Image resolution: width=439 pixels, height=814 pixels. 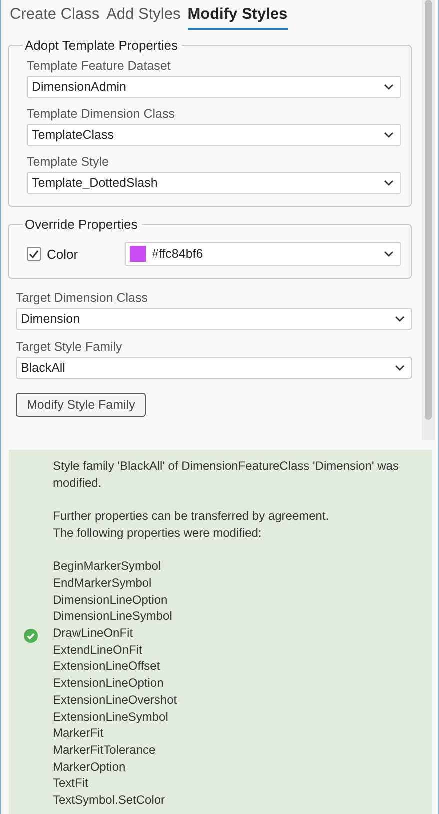 What do you see at coordinates (428, 220) in the screenshot?
I see `scrollbar` at bounding box center [428, 220].